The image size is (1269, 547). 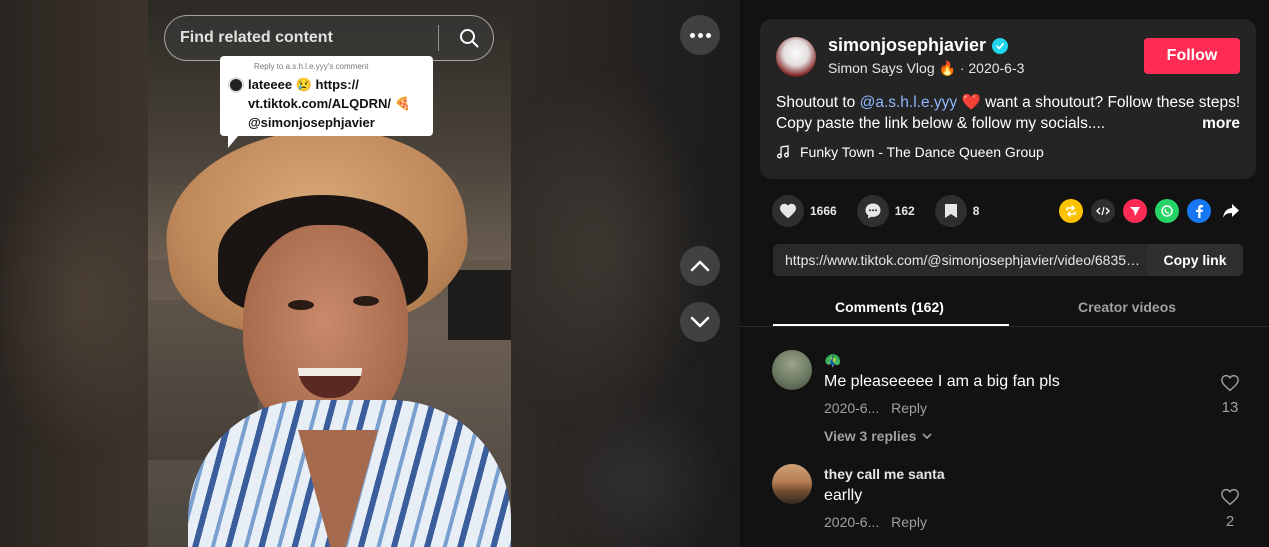 I want to click on video-actions: 1666 162 8, so click(x=885, y=211).